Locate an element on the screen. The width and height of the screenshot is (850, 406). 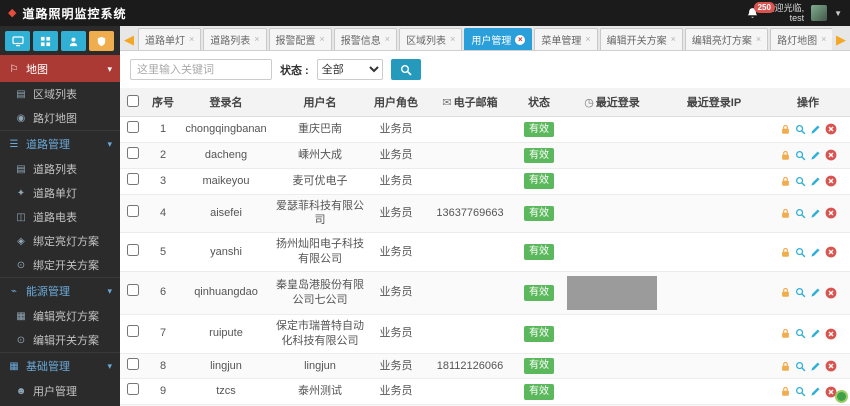
sidebar-item-1-1: ✦ 道路单灯 is located at coordinates (60, 193).